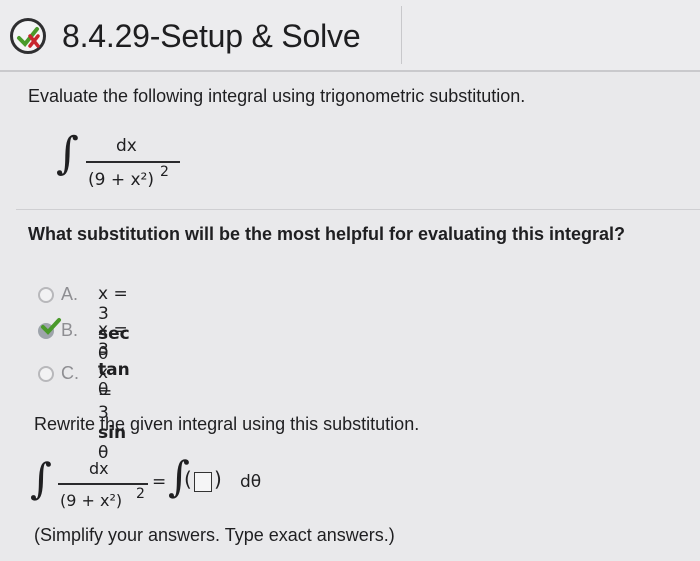  I want to click on title-divider, so click(401, 35).